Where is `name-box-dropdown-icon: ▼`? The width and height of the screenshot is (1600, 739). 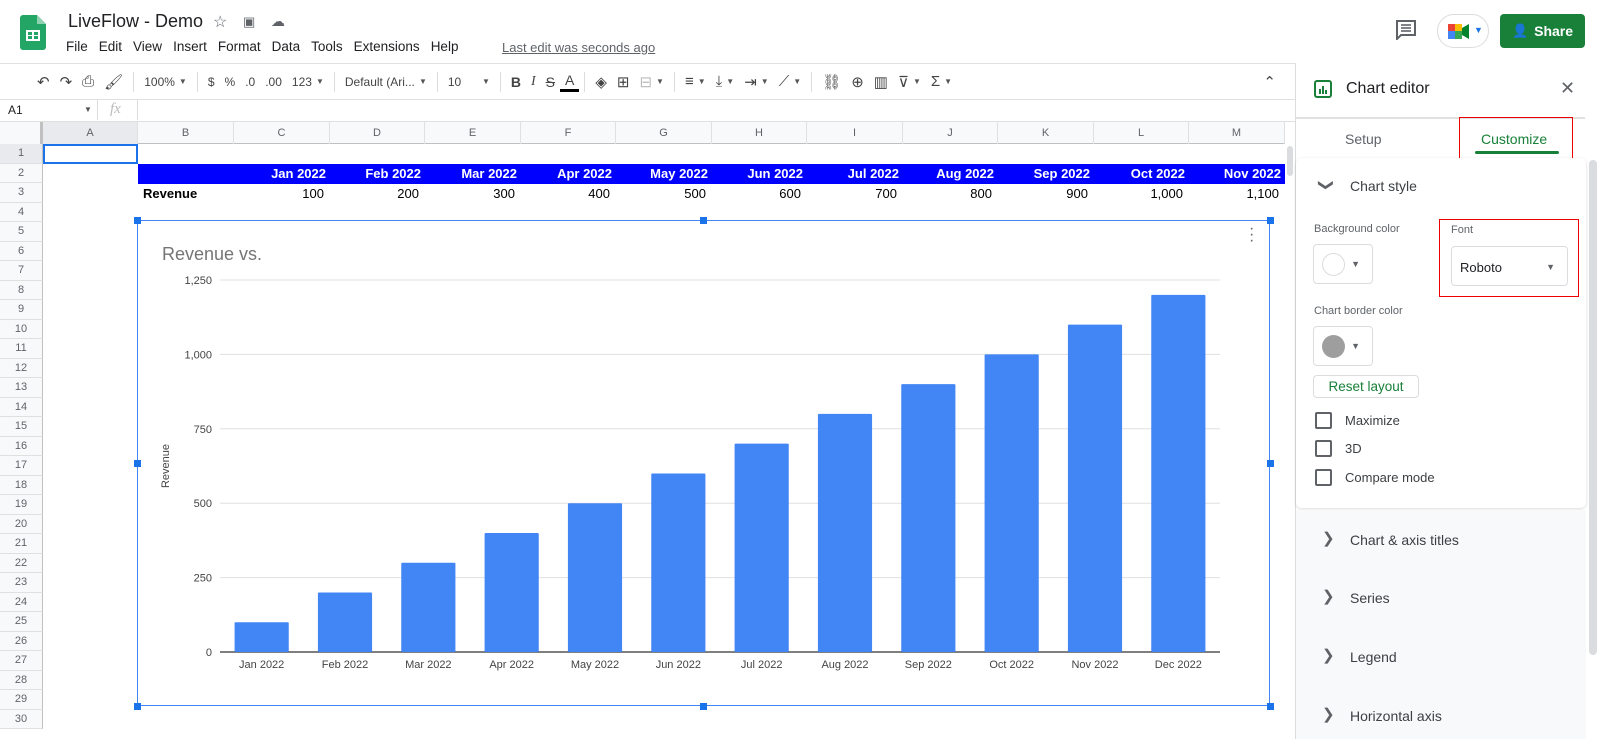 name-box-dropdown-icon: ▼ is located at coordinates (88, 109).